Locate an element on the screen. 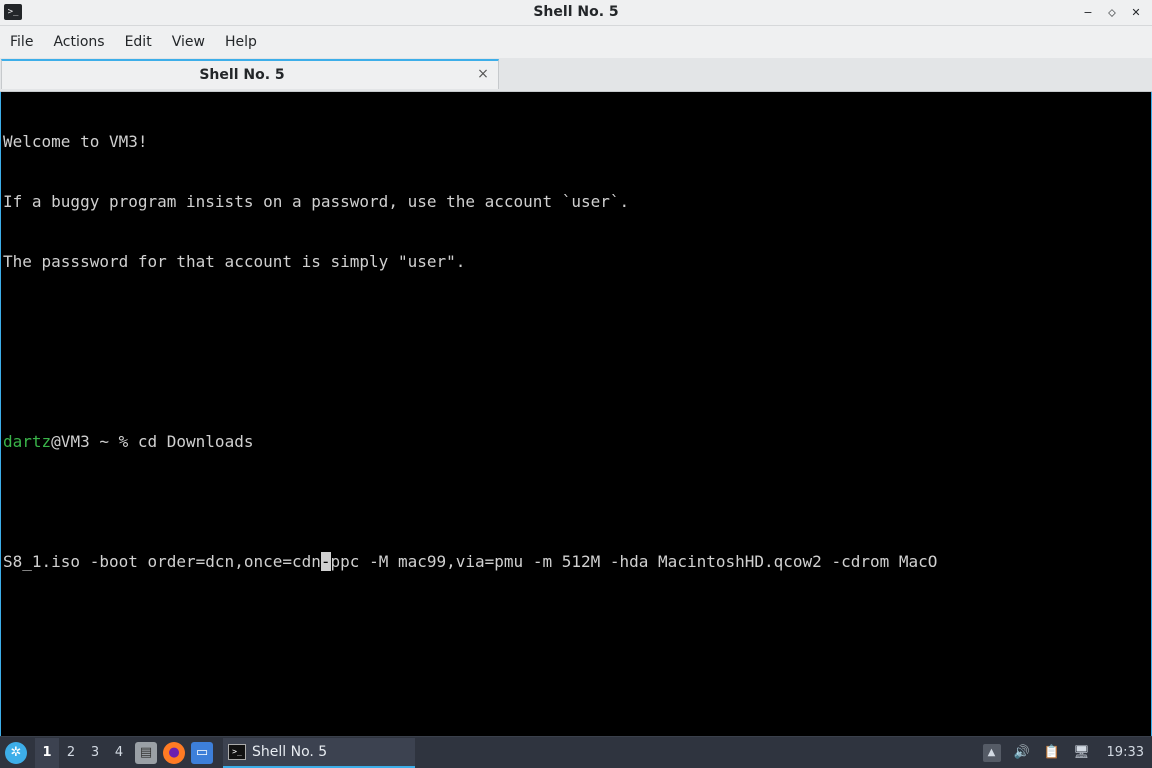 The width and height of the screenshot is (1152, 768). quick-launch: ▤ ● ▭ is located at coordinates (174, 752).